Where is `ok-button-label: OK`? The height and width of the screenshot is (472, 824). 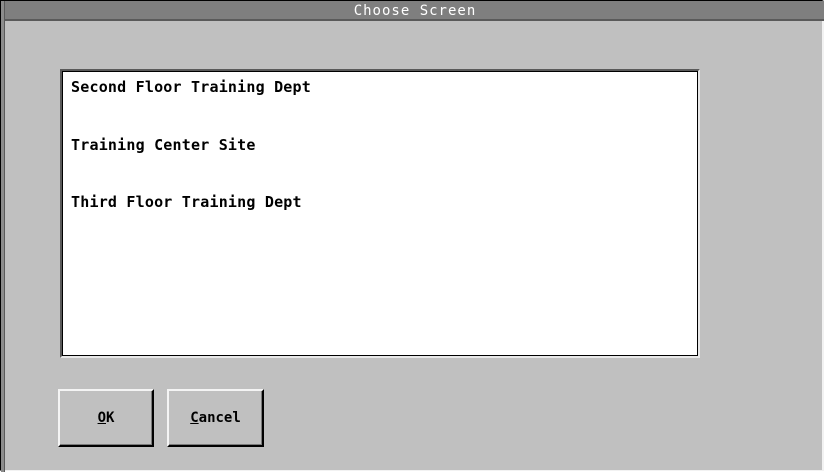 ok-button-label: OK is located at coordinates (106, 418).